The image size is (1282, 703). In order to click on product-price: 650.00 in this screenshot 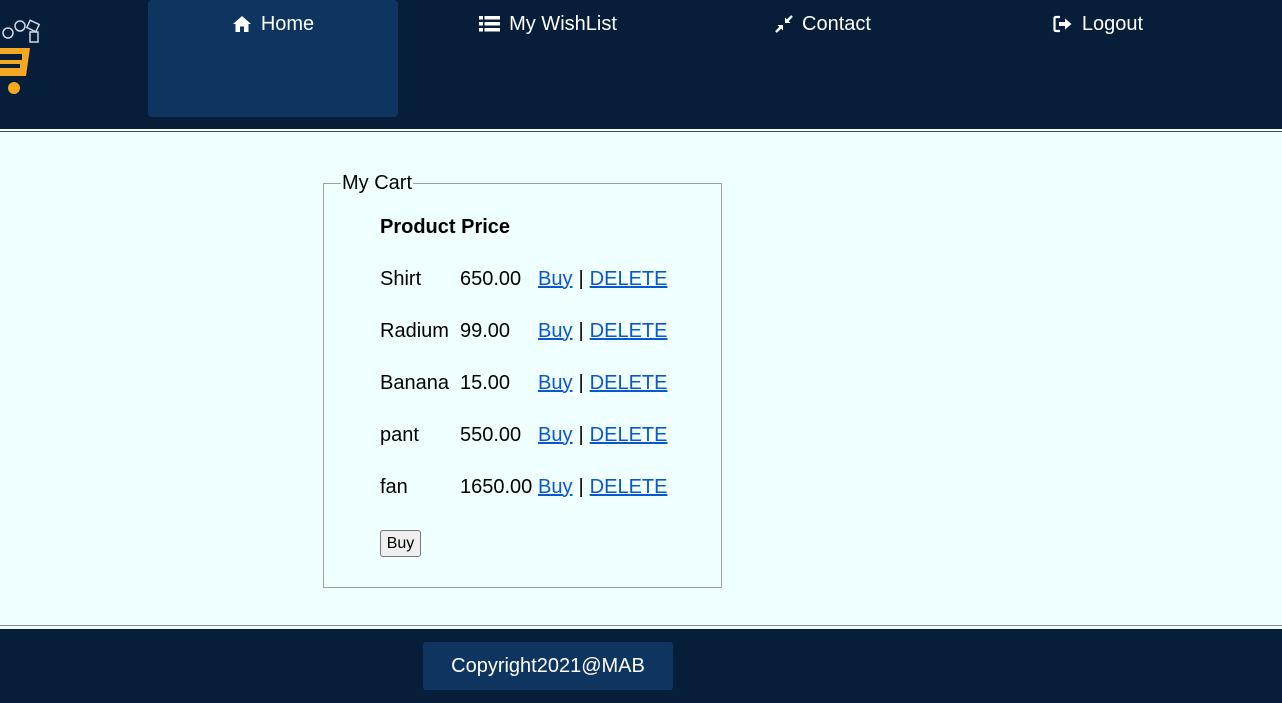, I will do `click(491, 278)`.